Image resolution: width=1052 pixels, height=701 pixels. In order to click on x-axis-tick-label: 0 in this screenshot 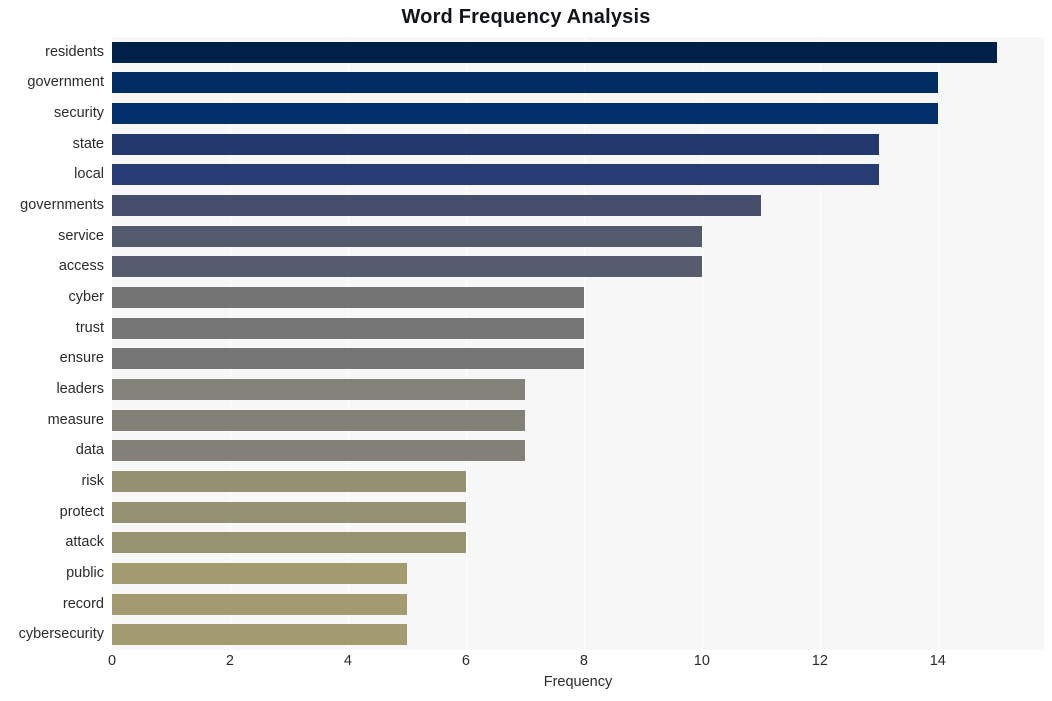, I will do `click(112, 661)`.